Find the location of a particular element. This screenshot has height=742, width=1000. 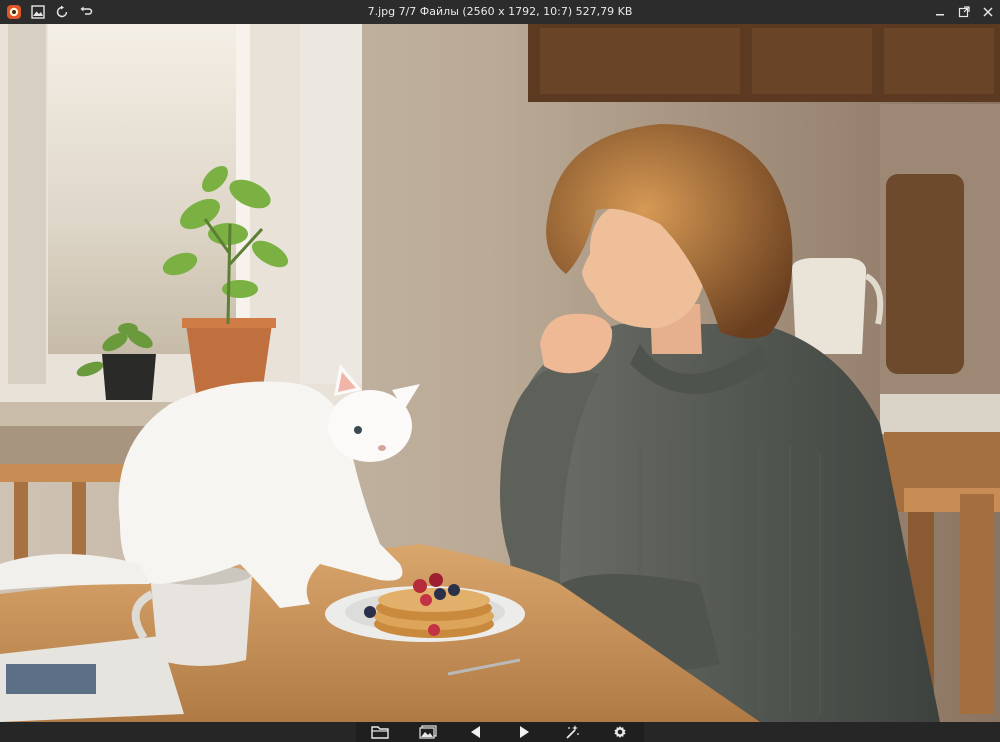

rotate-icon is located at coordinates (62, 12).